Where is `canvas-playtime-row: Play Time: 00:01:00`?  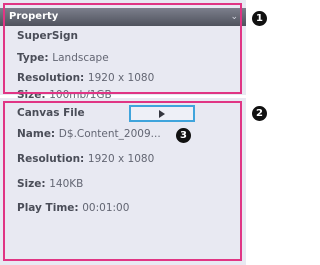 canvas-playtime-row: Play Time: 00:01:00 is located at coordinates (73, 208).